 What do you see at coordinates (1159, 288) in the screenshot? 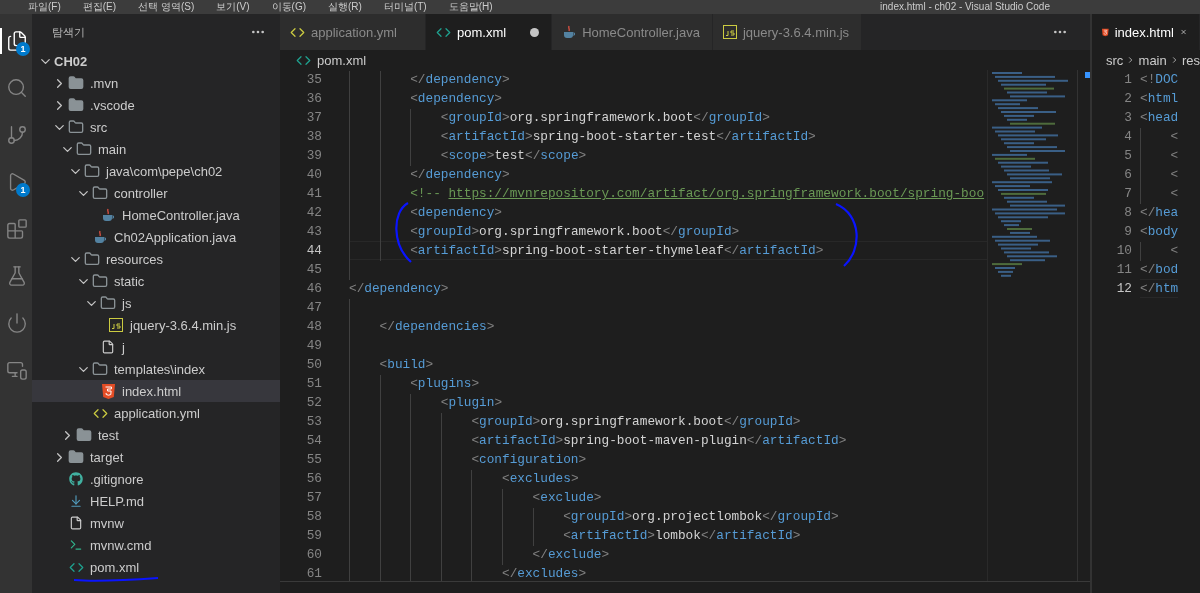
I see `code-line: </htm` at bounding box center [1159, 288].